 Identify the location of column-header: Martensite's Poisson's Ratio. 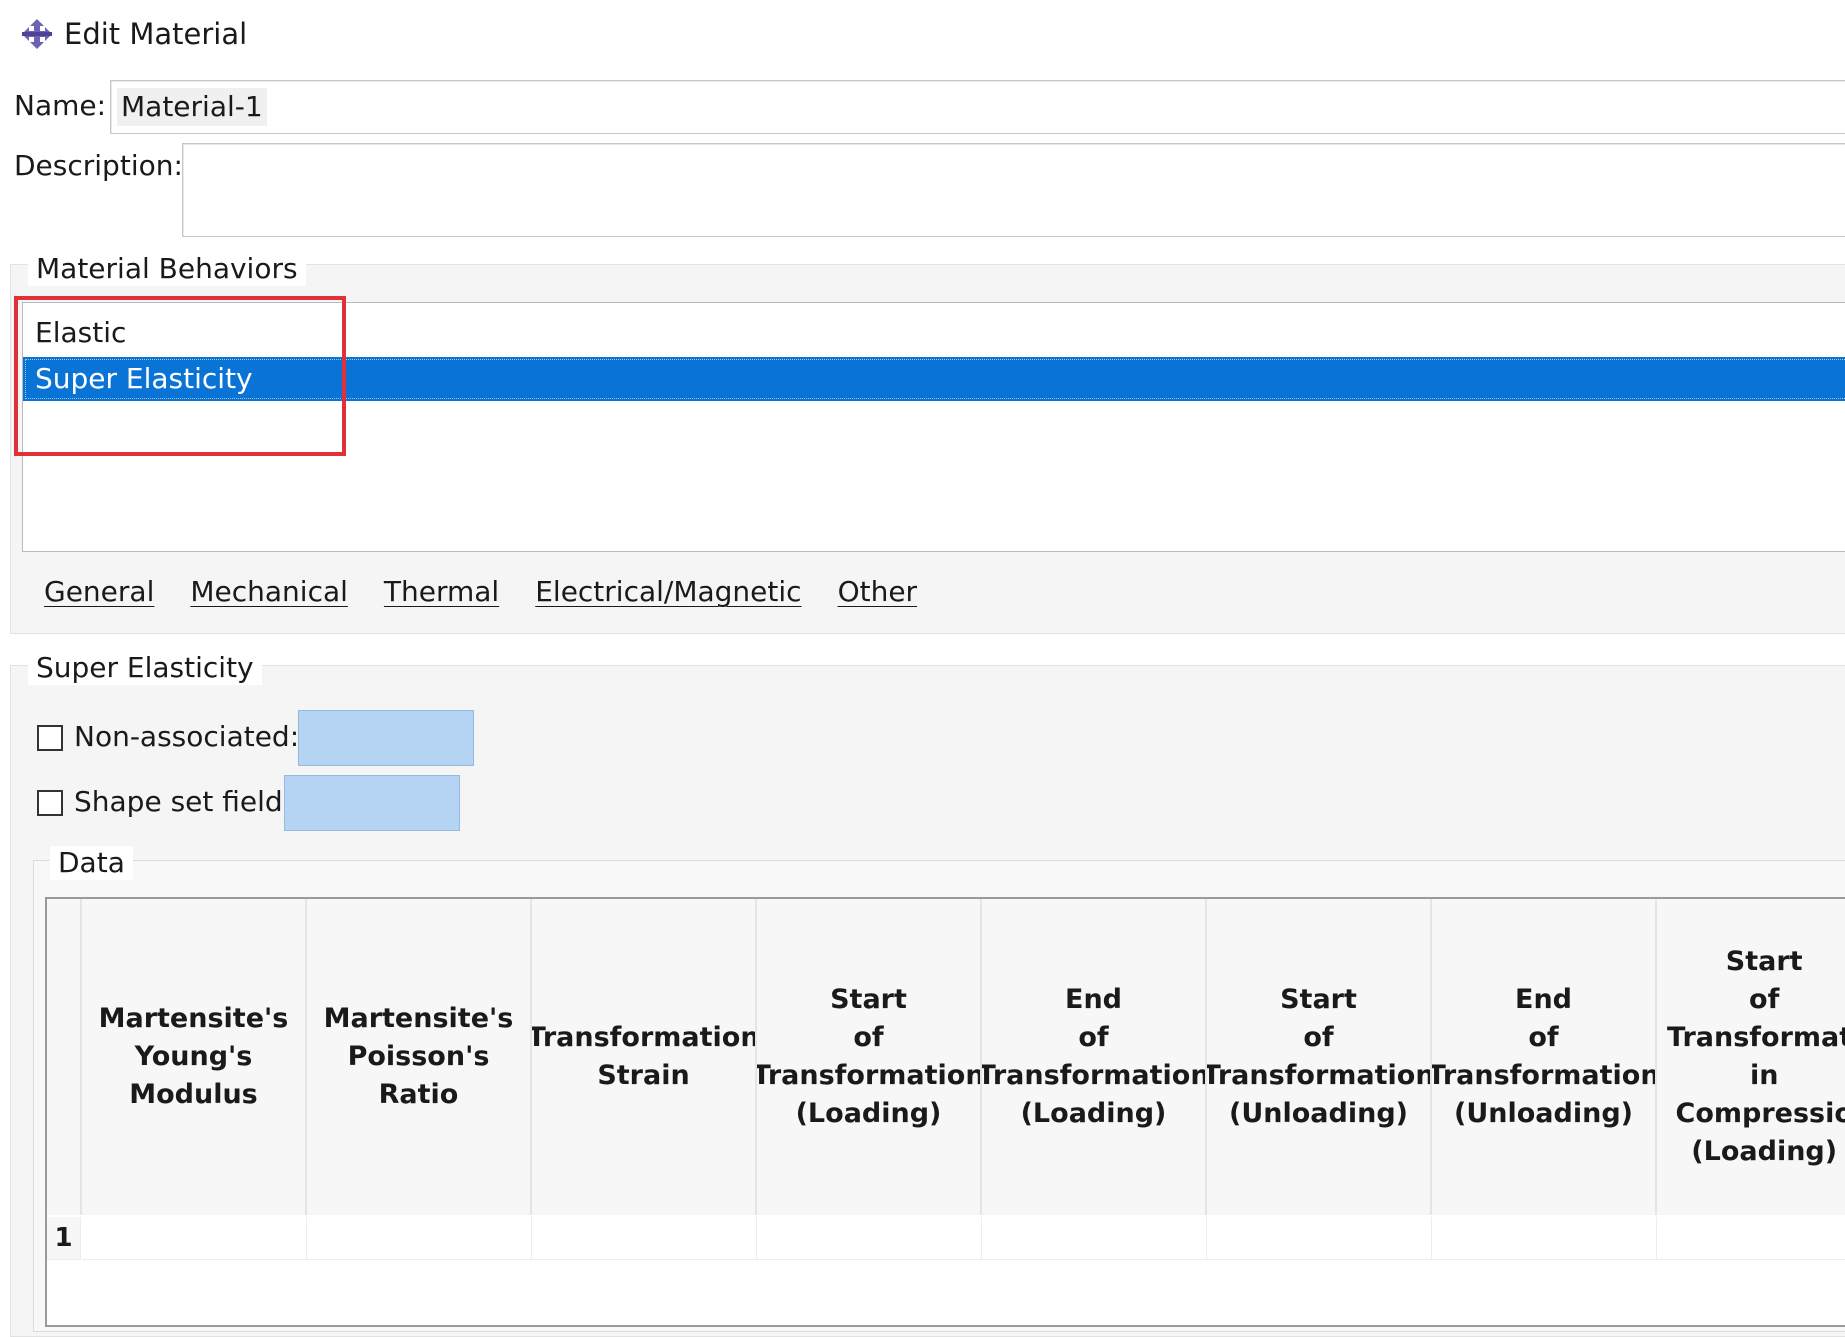
(419, 1057).